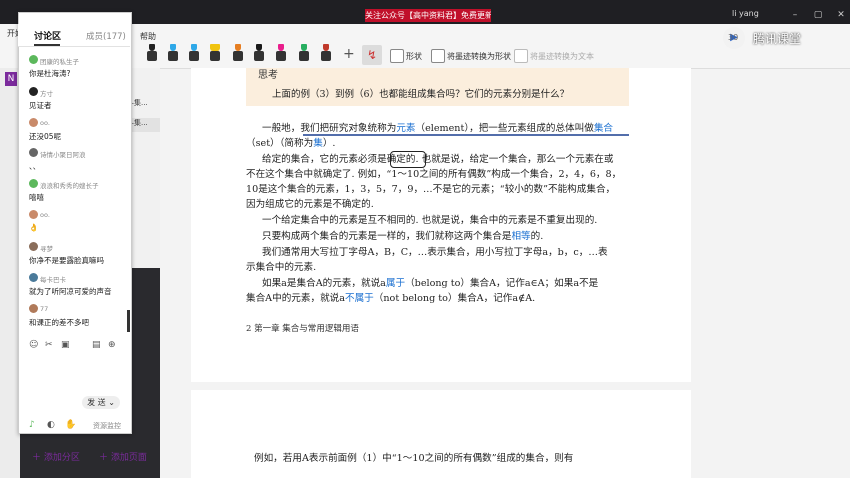  Describe the element at coordinates (11, 79) in the screenshot. I see `onenote-logo-icon: N` at that location.